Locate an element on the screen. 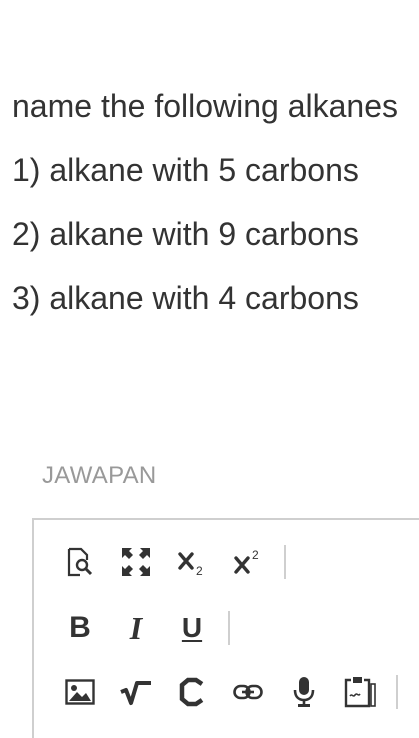 Image resolution: width=419 pixels, height=738 pixels. underline-label: U is located at coordinates (192, 627).